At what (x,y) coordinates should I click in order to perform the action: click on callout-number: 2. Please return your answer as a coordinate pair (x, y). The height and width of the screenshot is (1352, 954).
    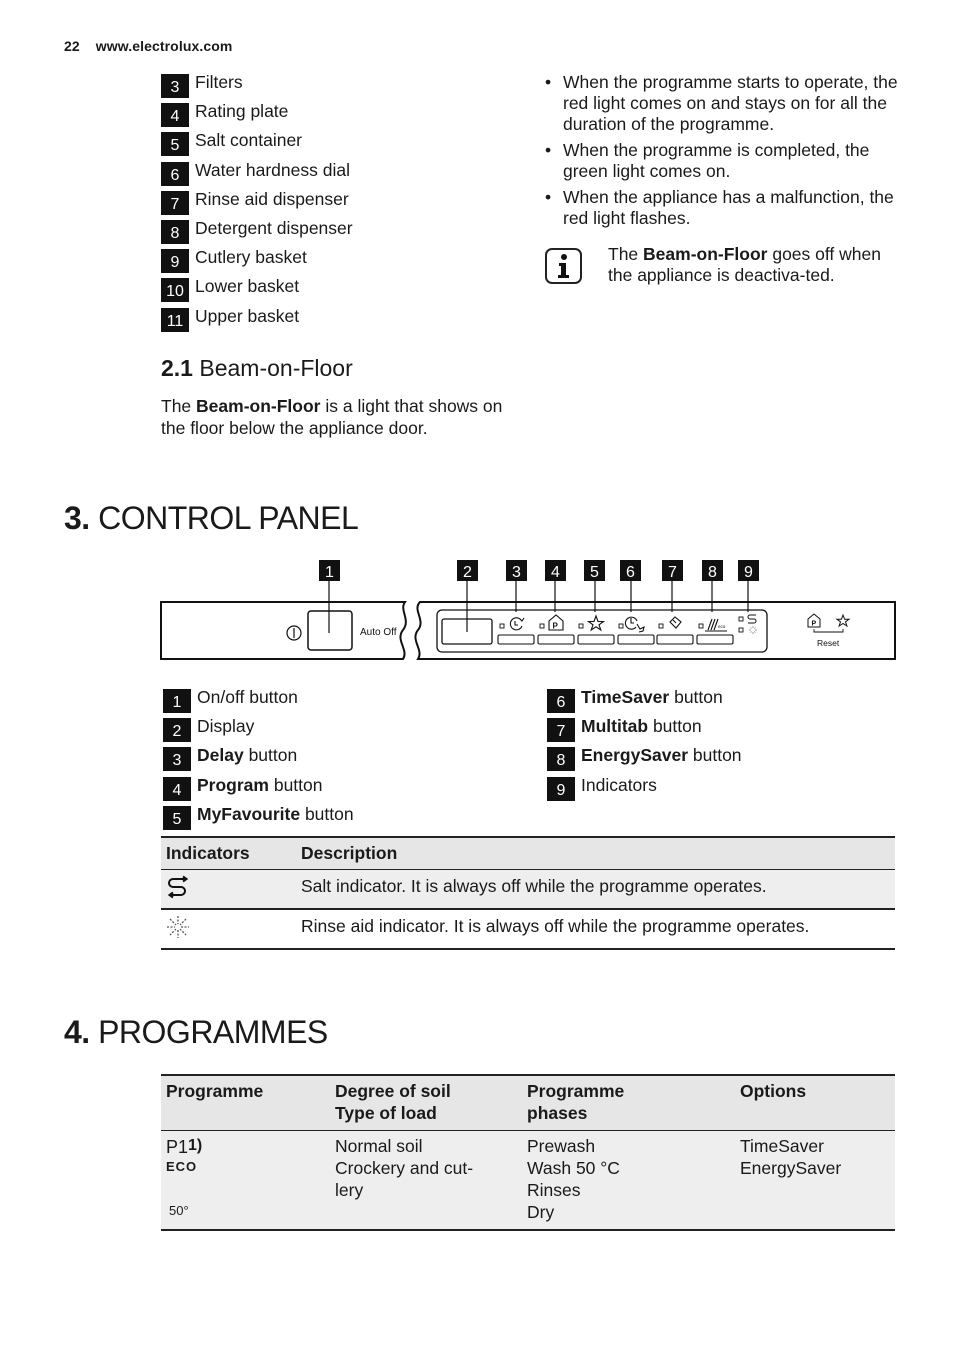
    Looking at the image, I should click on (467, 572).